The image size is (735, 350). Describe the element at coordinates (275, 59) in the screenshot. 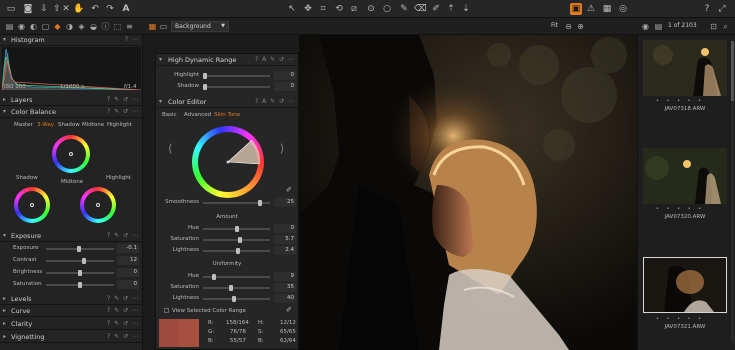

I see `tool-controls: ? A ✎ ↺ ⋯` at that location.